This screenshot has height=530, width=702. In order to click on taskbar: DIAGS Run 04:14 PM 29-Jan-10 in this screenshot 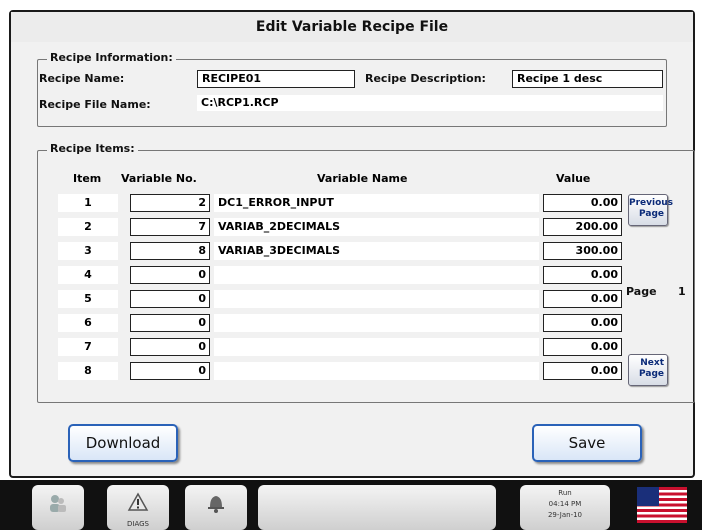, I will do `click(351, 505)`.